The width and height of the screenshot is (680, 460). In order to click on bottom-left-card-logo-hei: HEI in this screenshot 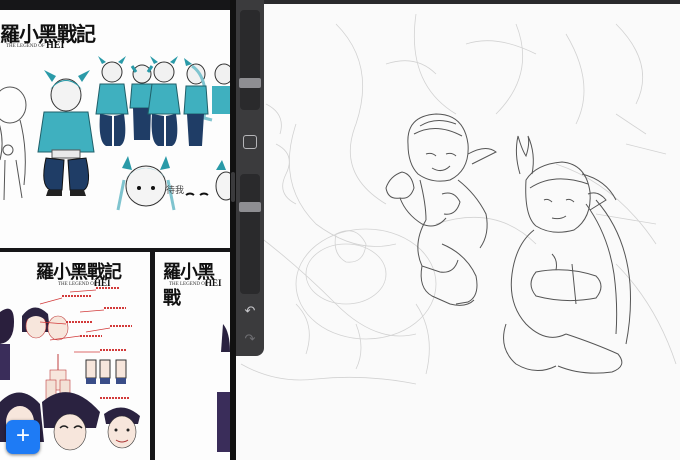, I will do `click(102, 283)`.